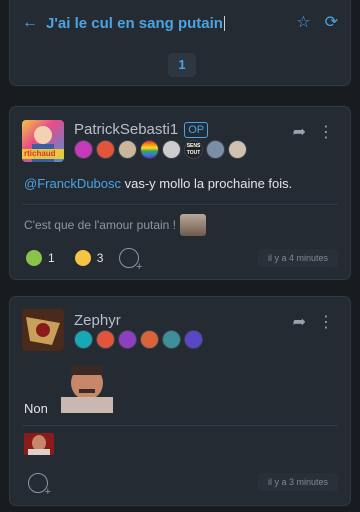 Image resolution: width=360 pixels, height=512 pixels. What do you see at coordinates (196, 129) in the screenshot?
I see `op-badge: OP` at bounding box center [196, 129].